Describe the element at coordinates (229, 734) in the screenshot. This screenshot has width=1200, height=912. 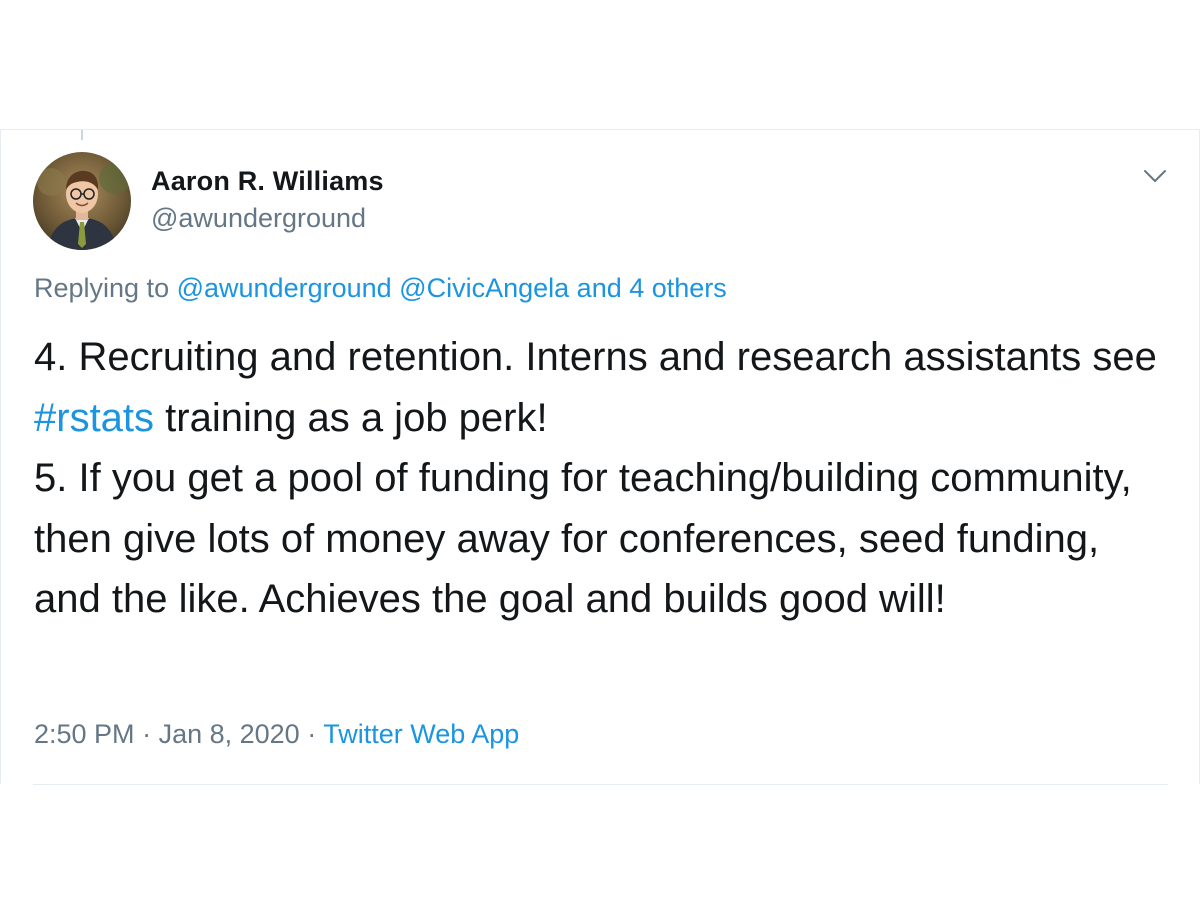
I see `tweet-date: Jan 8, 2020` at that location.